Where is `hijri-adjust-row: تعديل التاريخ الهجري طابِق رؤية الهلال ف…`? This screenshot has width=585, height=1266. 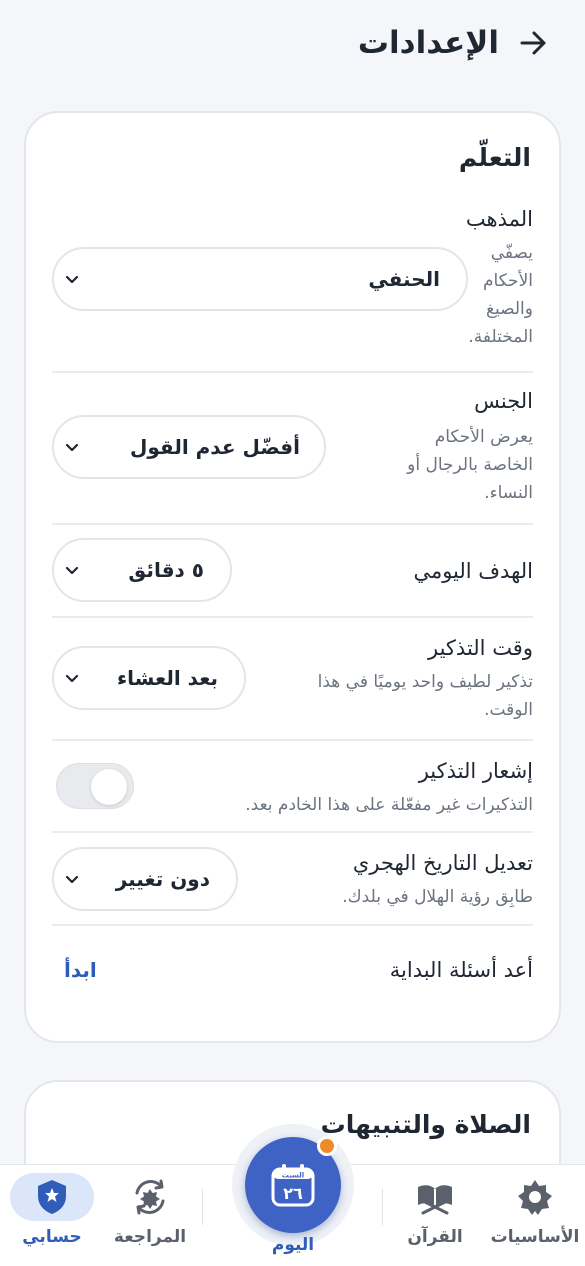
hijri-adjust-row: تعديل التاريخ الهجري طابِق رؤية الهلال ف… is located at coordinates (292, 879).